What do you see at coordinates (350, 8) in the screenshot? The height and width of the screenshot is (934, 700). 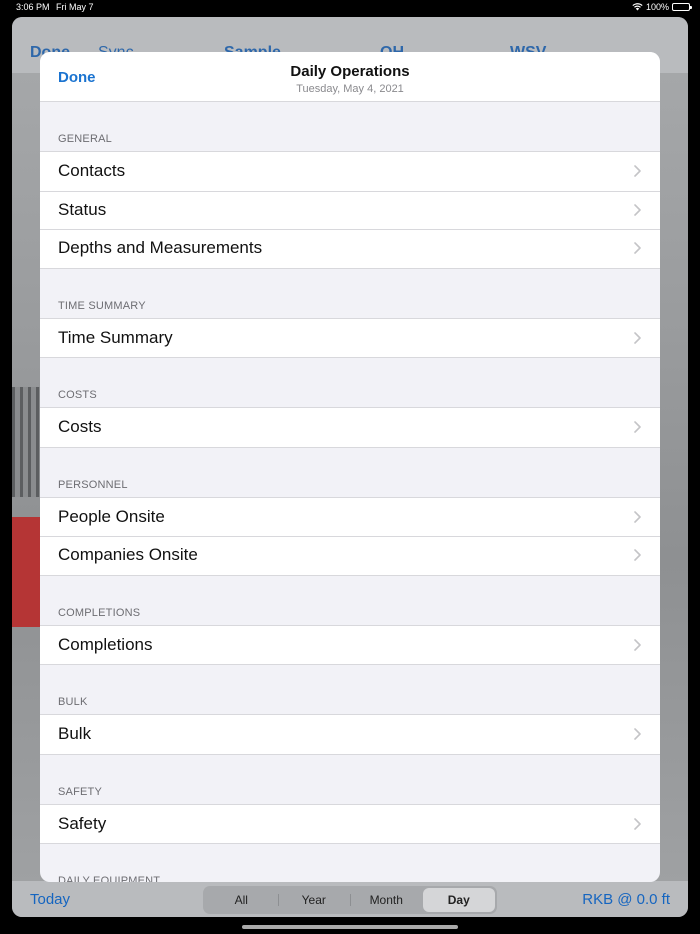 I see `status-bar: 3:06 PM Fri May 7 100%` at bounding box center [350, 8].